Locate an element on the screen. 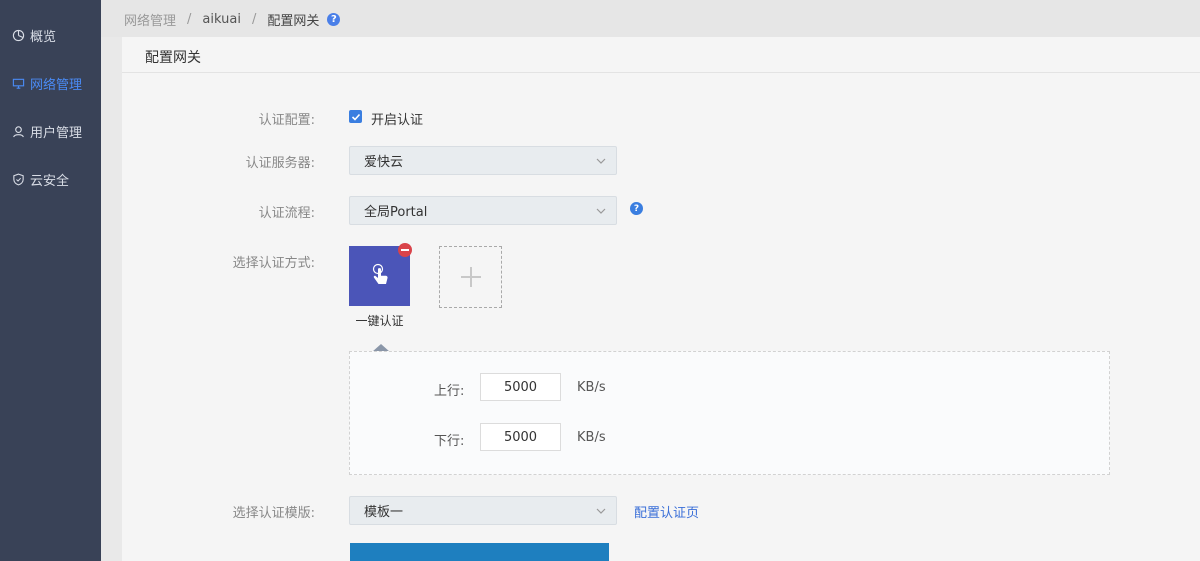 Image resolution: width=1200 pixels, height=561 pixels. panel-header: 配置网关 is located at coordinates (661, 55).